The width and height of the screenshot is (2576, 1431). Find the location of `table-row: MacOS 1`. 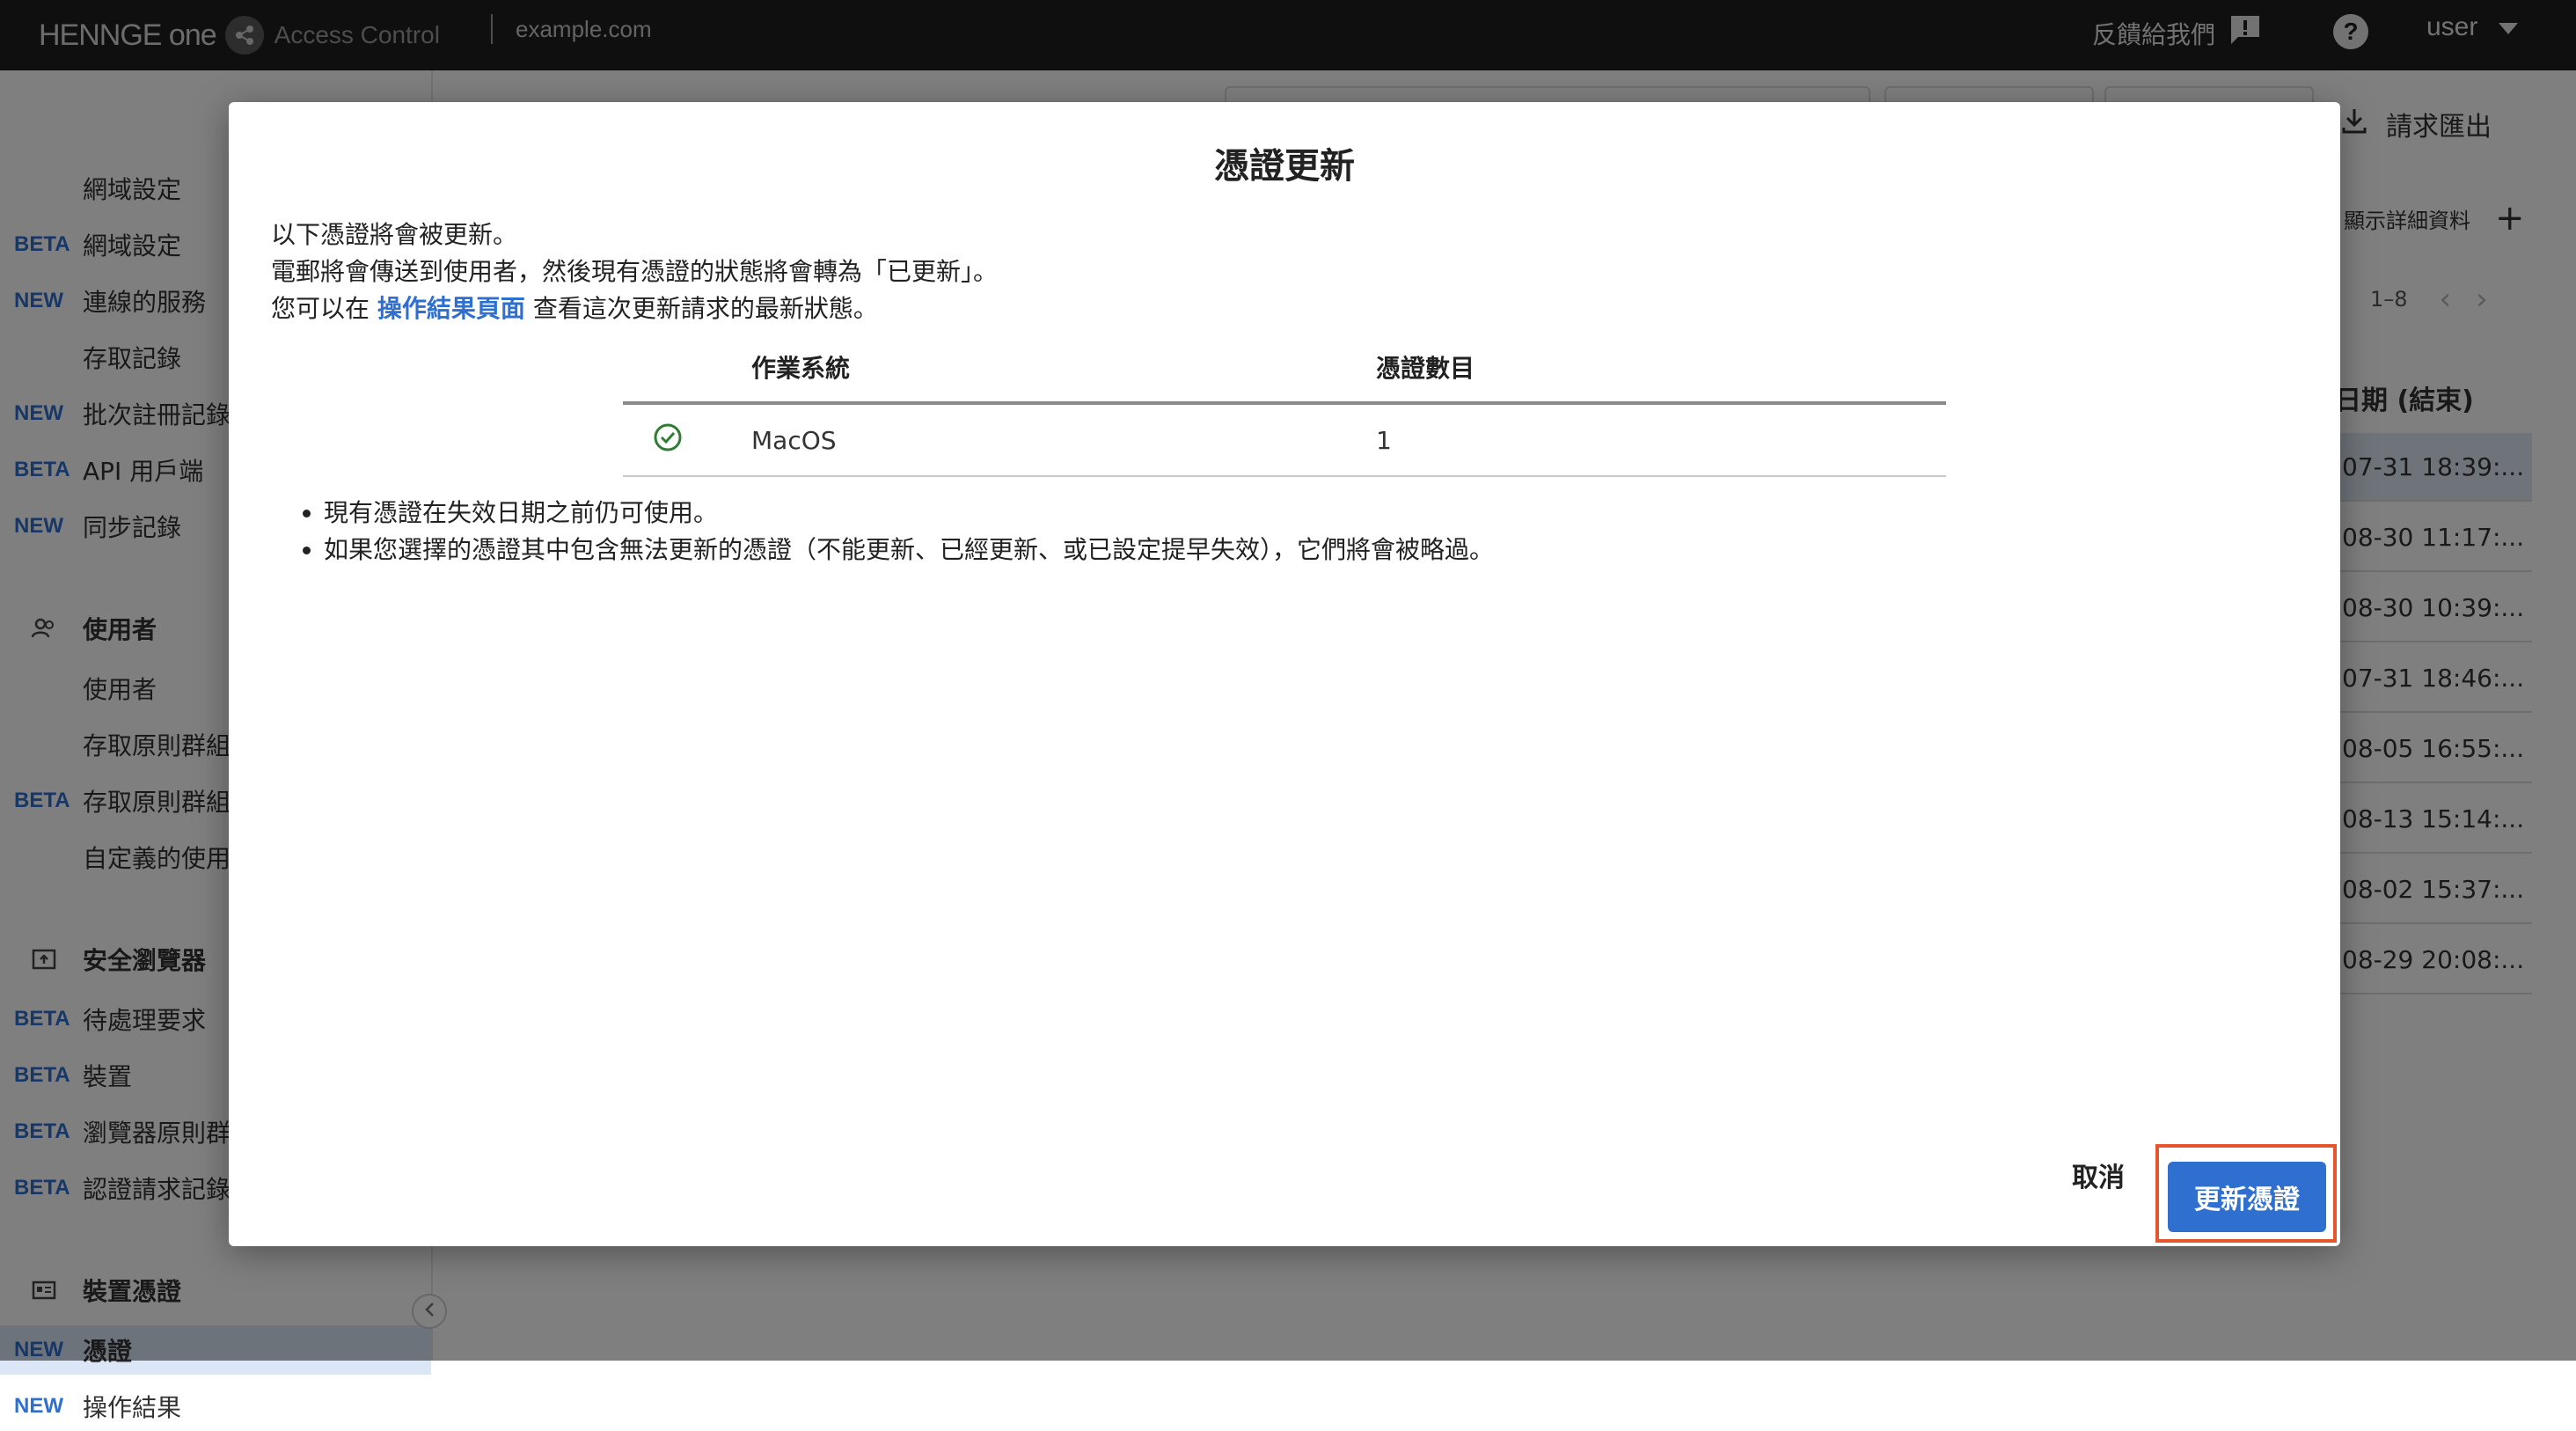

table-row: MacOS 1 is located at coordinates (1284, 440).